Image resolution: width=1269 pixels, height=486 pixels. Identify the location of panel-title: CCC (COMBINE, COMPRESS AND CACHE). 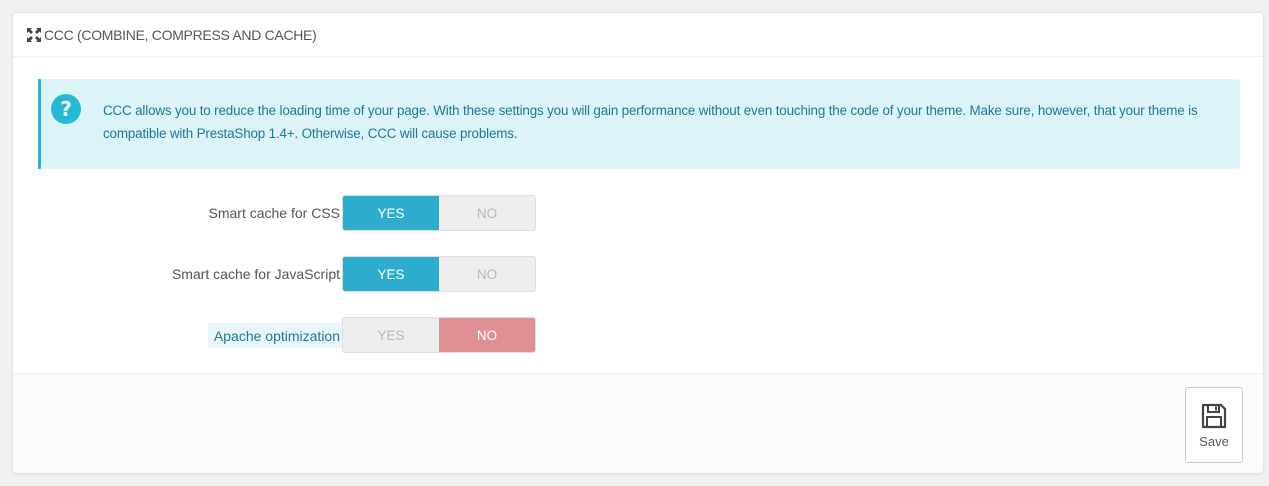
(180, 34).